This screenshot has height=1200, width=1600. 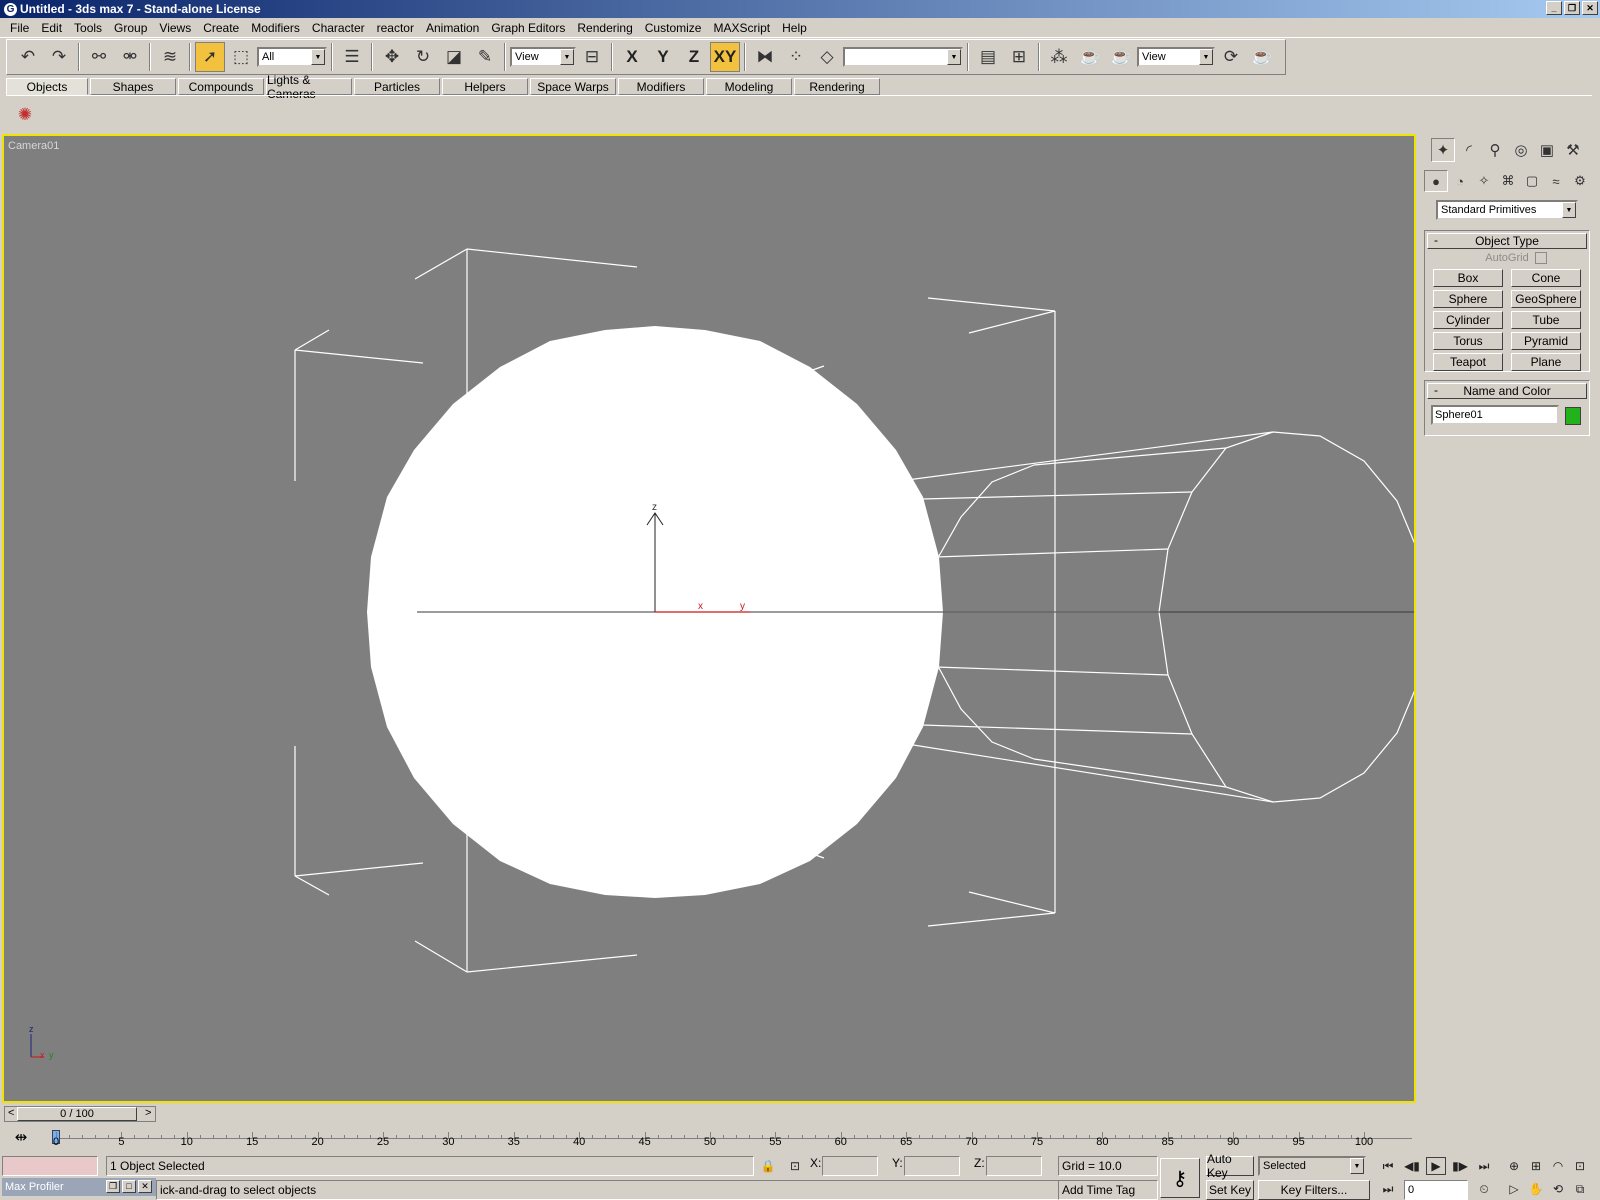 What do you see at coordinates (129, 1186) in the screenshot?
I see `profiler-maximize-button: □` at bounding box center [129, 1186].